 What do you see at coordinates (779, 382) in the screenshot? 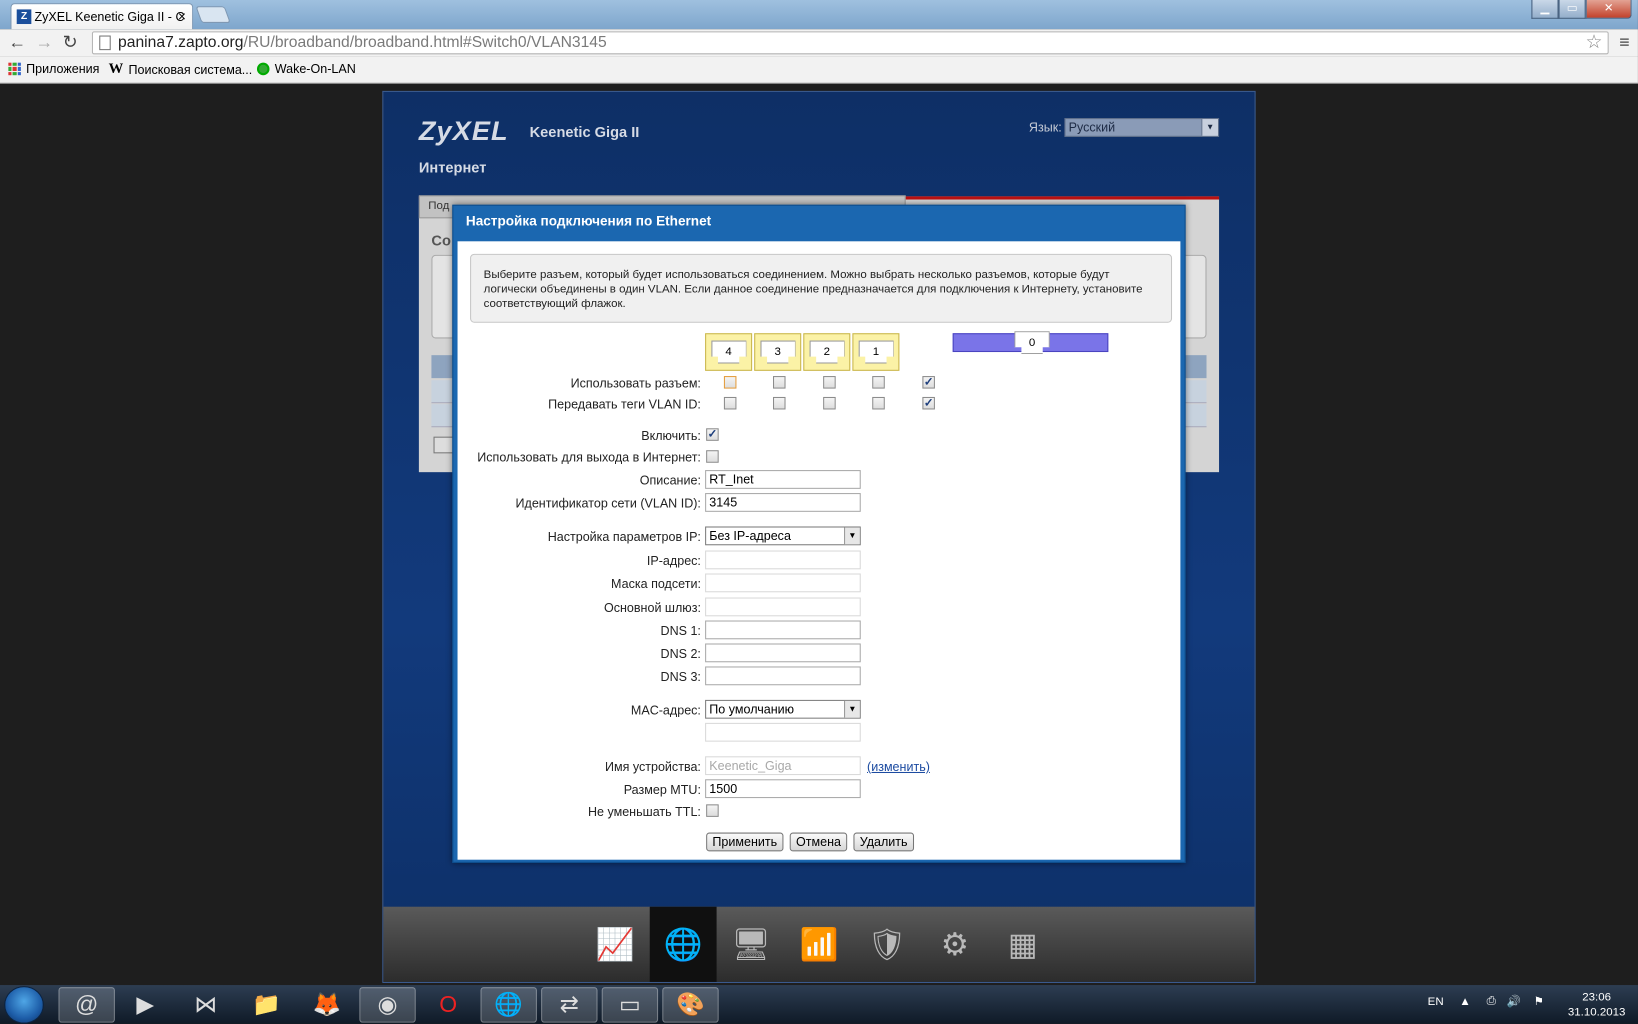
I see `use-port-3-checkbox` at bounding box center [779, 382].